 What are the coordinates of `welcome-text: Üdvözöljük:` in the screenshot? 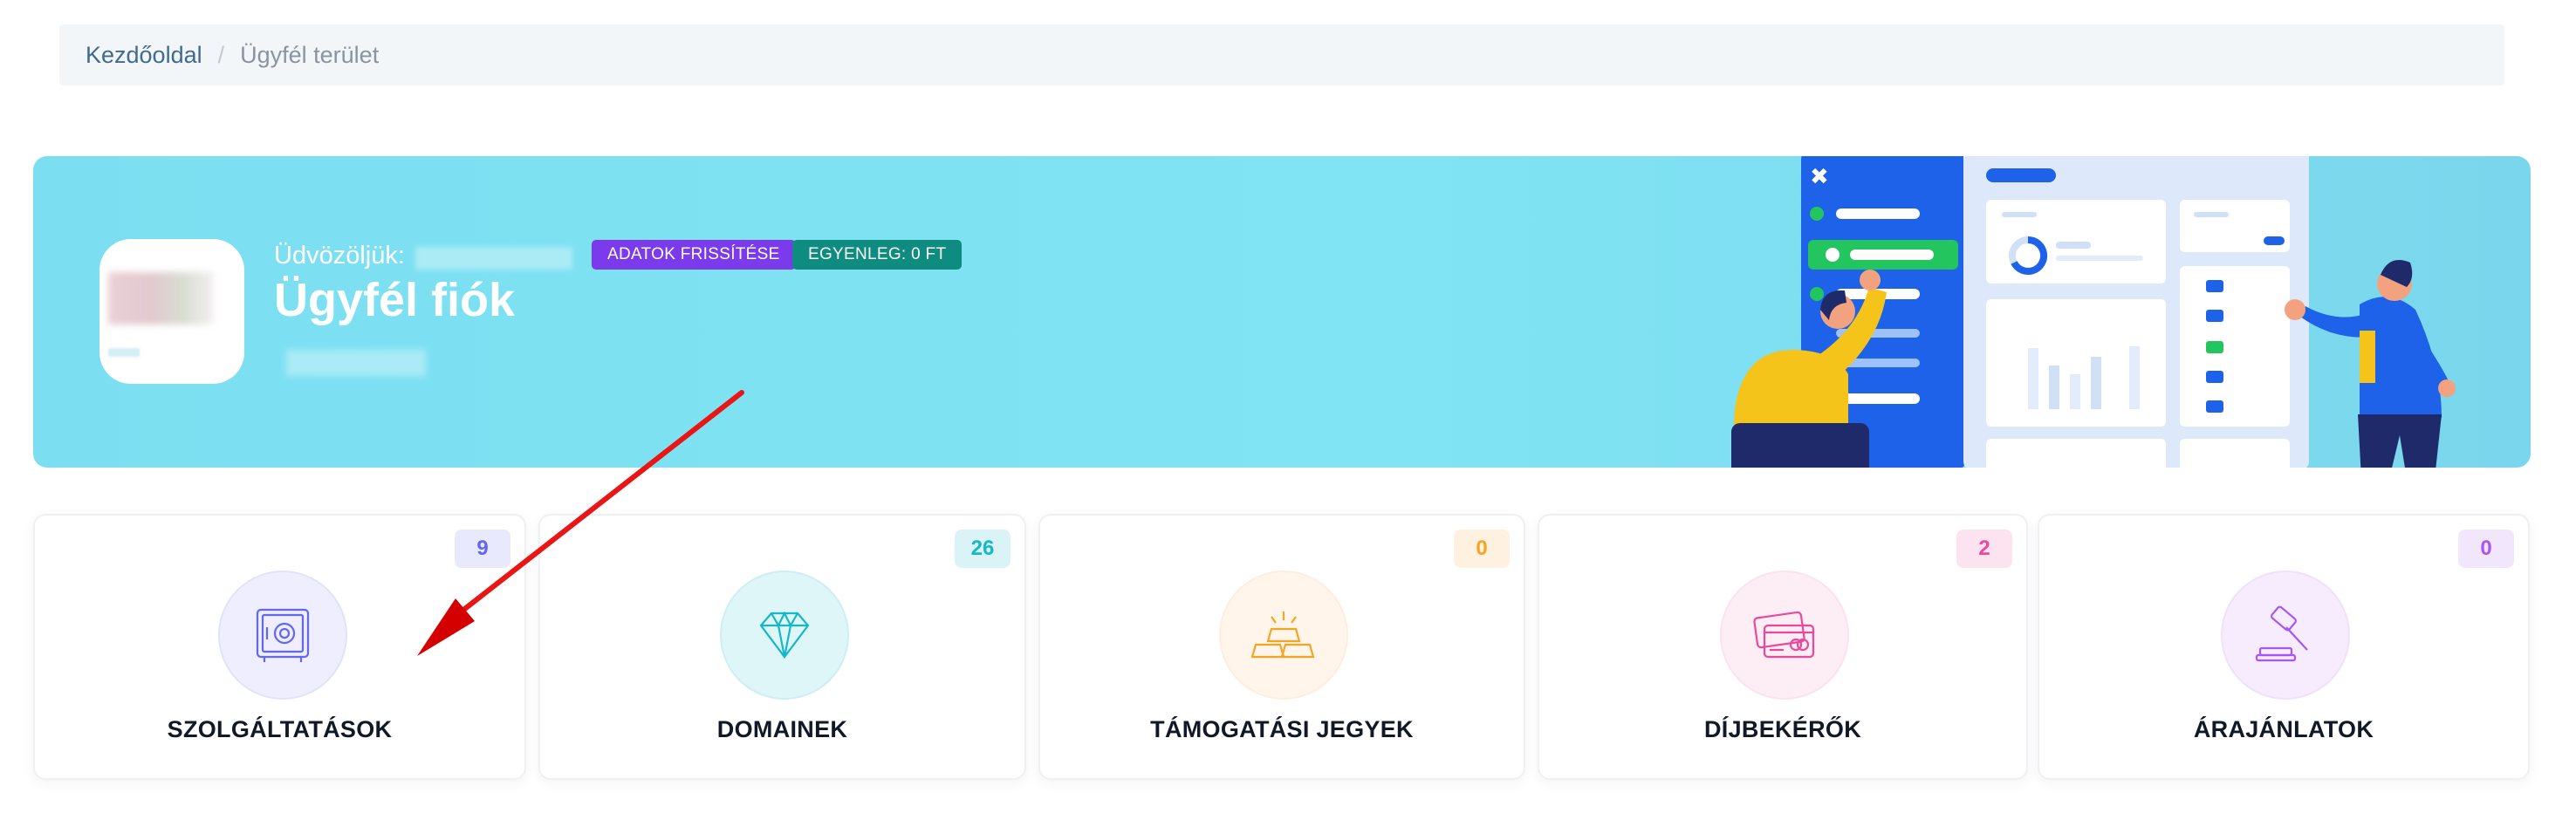 It's located at (339, 256).